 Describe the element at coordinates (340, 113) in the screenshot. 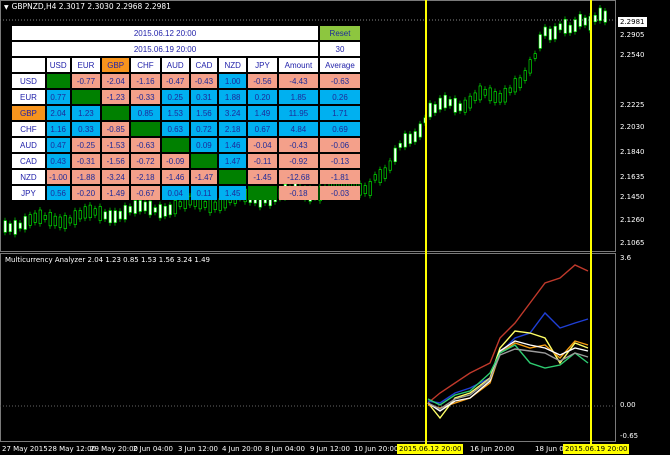

I see `matrix-cell: 1.71` at that location.